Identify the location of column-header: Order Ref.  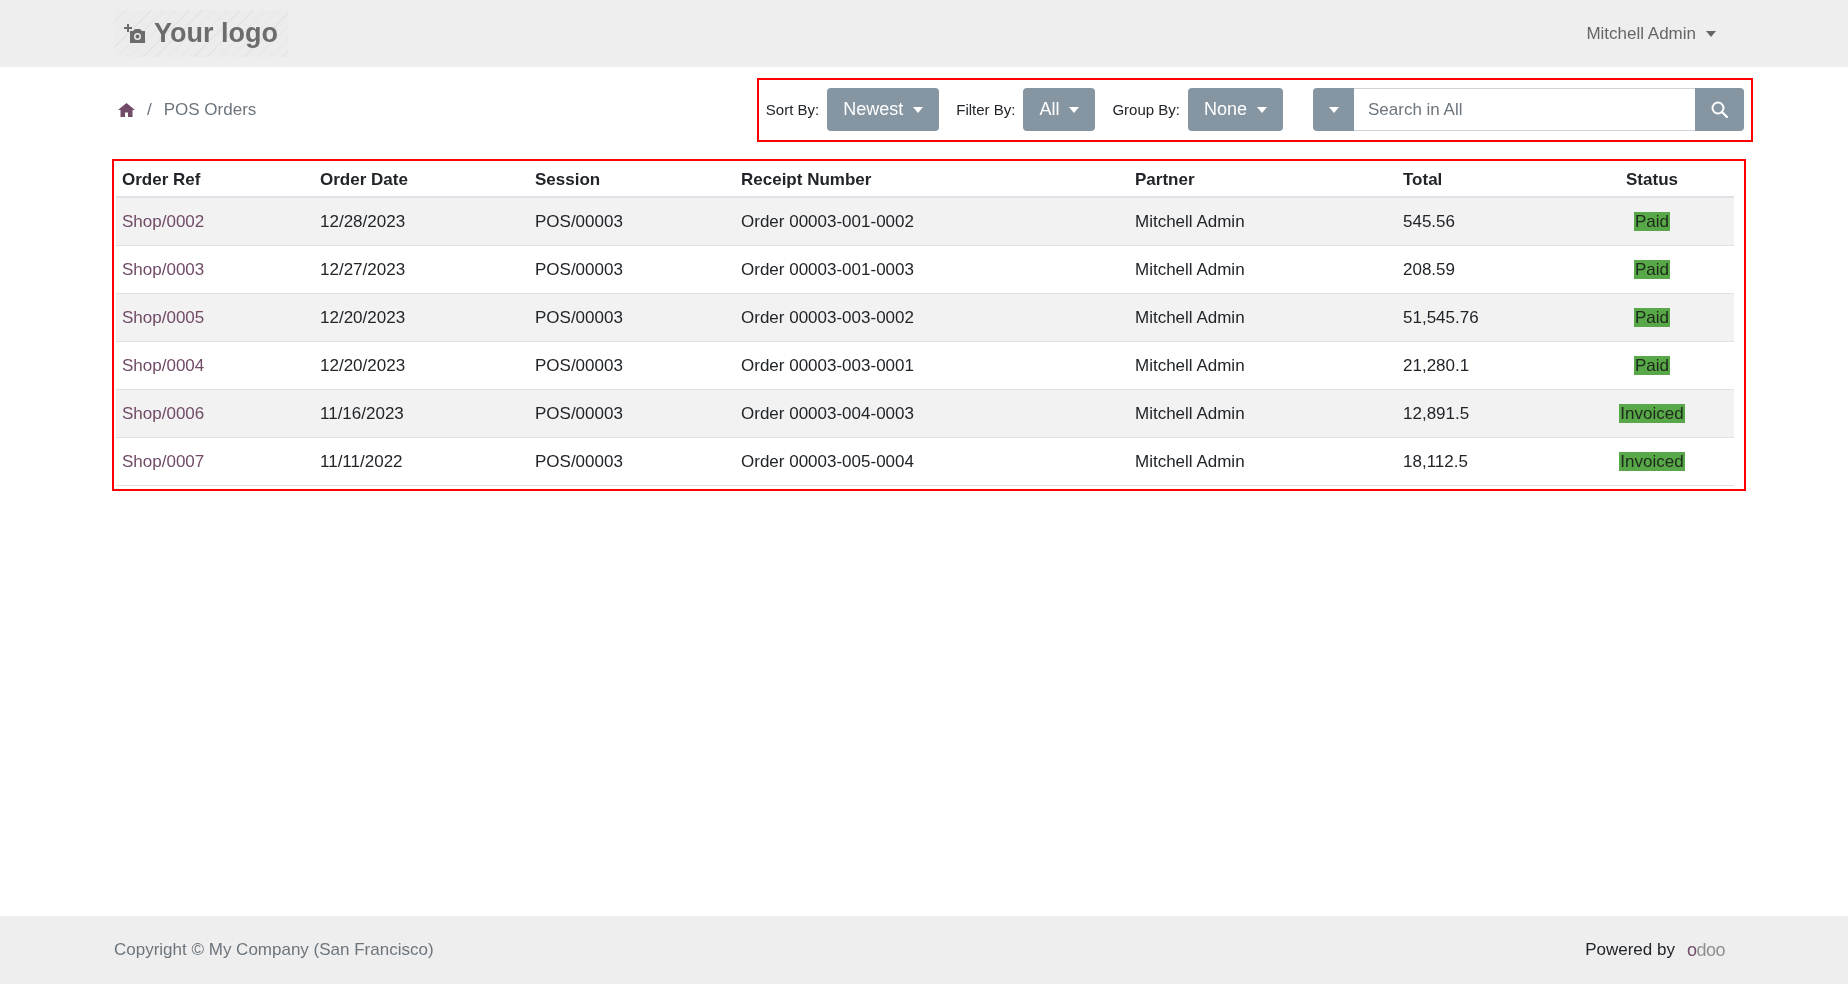
(161, 179).